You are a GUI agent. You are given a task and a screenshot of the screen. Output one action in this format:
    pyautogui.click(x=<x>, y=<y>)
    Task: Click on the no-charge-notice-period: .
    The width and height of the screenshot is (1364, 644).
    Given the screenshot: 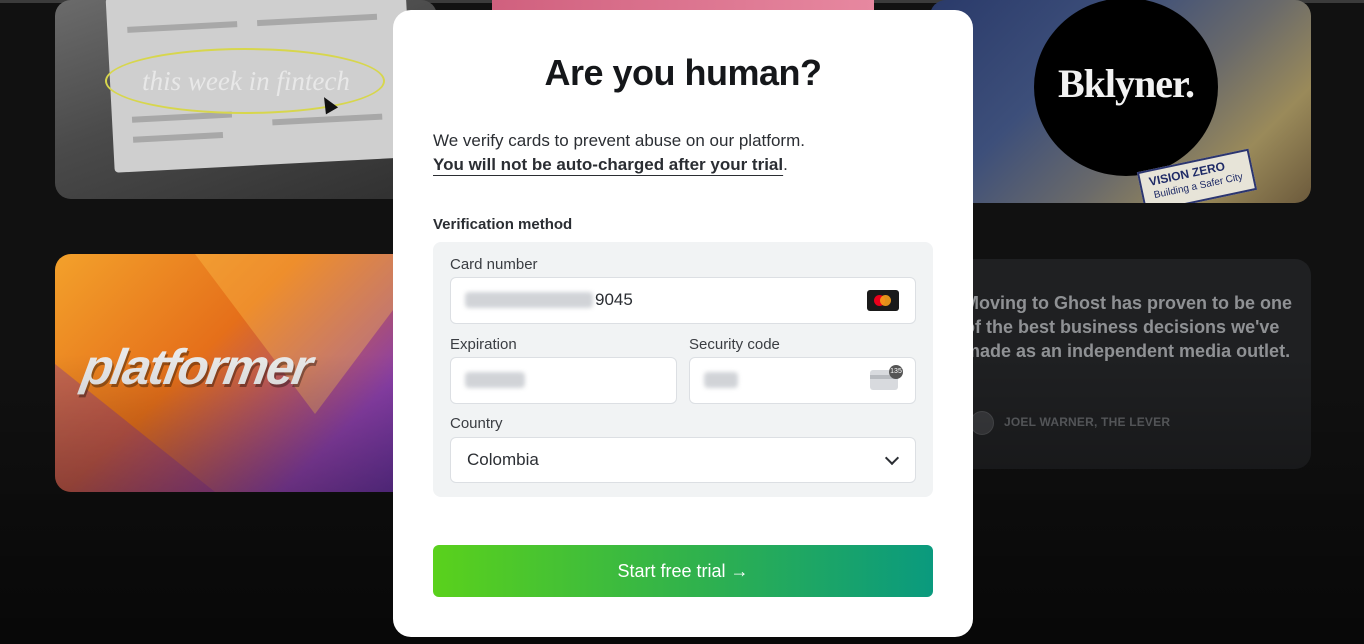 What is the action you would take?
    pyautogui.click(x=785, y=164)
    